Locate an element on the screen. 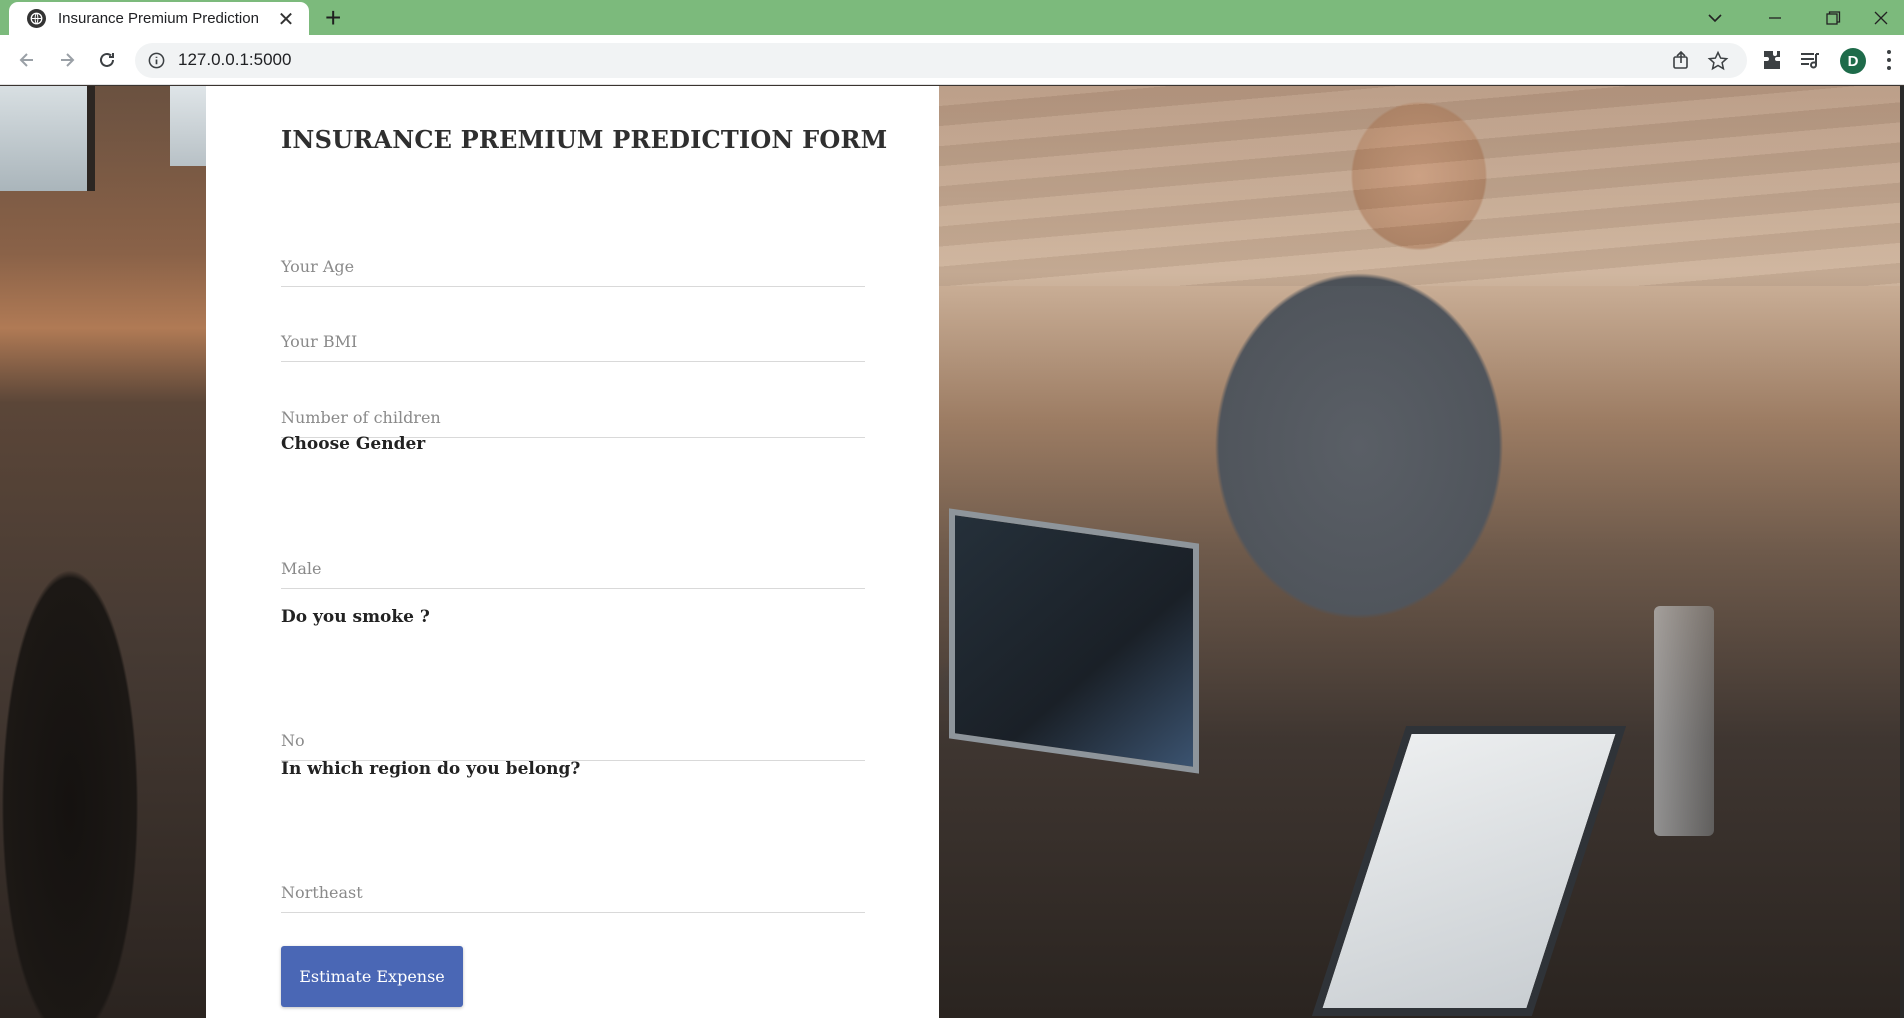  age-field: Your Age is located at coordinates (573, 266).